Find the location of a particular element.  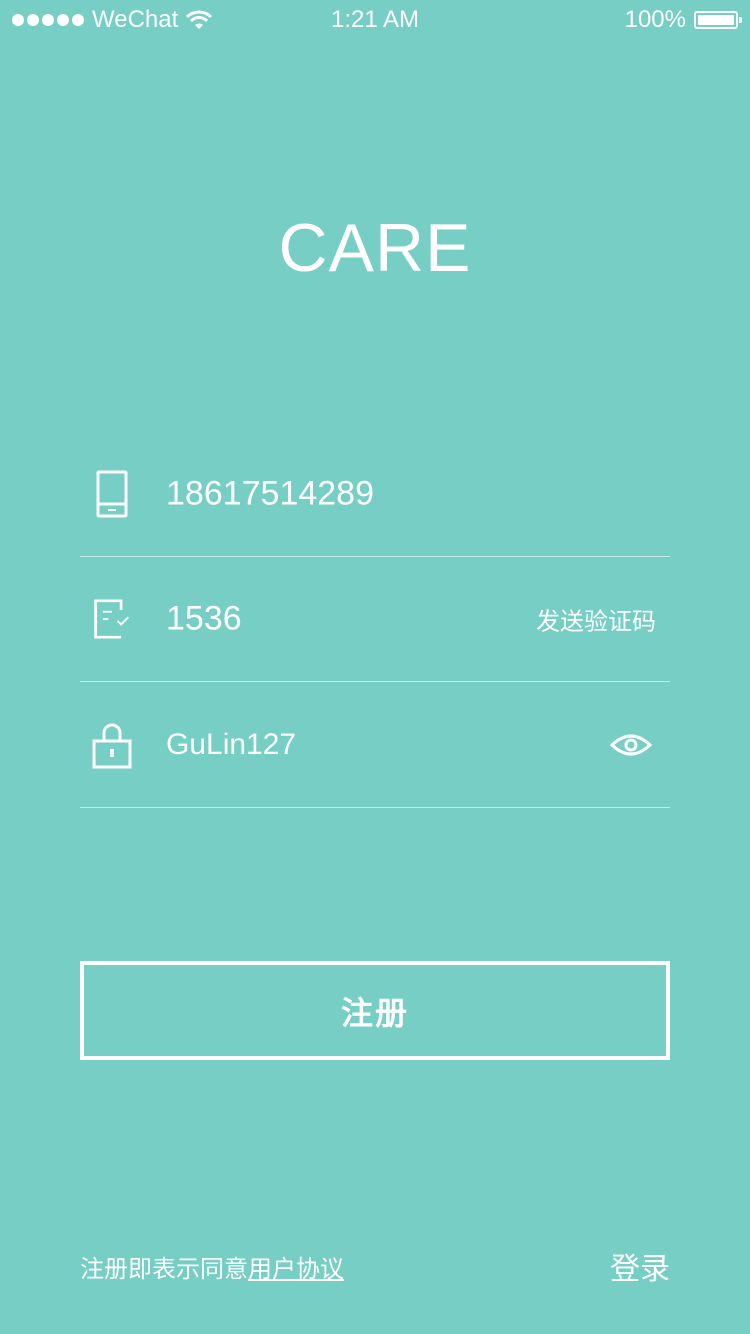

user-agreement-link: 用户协议 is located at coordinates (296, 1269).